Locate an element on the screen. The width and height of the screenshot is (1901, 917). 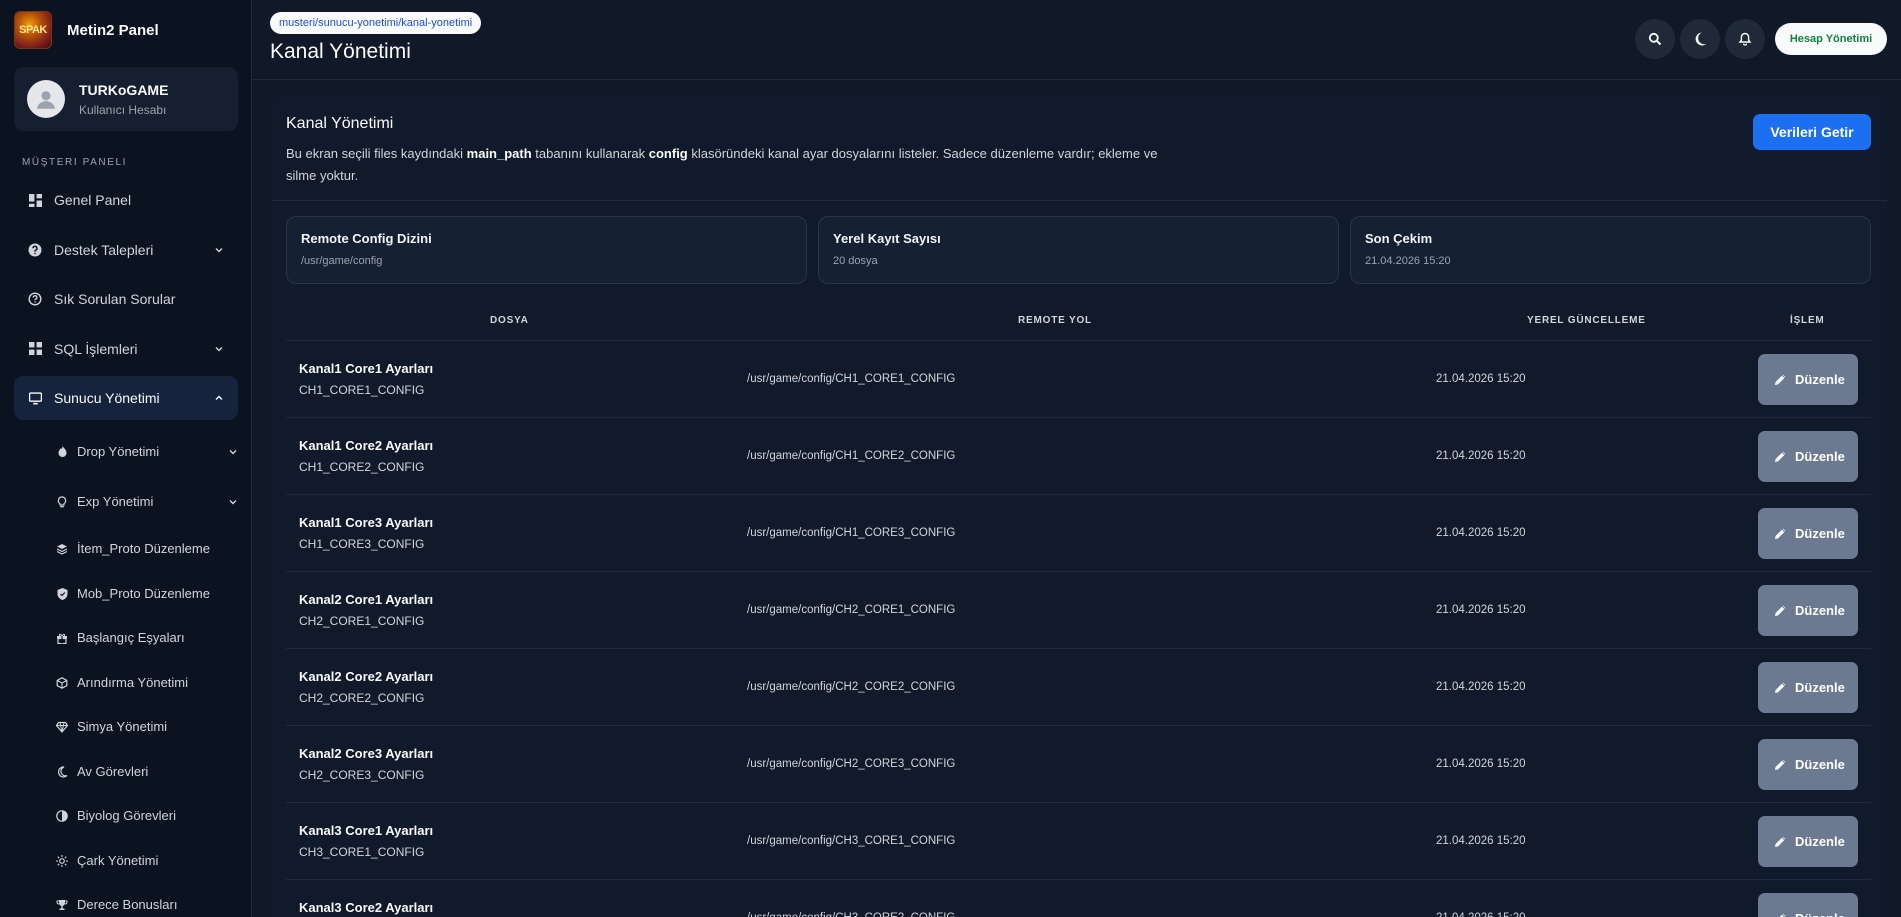
user-card: TURKoGAME Kullanıcı Hesabı is located at coordinates (126, 99).